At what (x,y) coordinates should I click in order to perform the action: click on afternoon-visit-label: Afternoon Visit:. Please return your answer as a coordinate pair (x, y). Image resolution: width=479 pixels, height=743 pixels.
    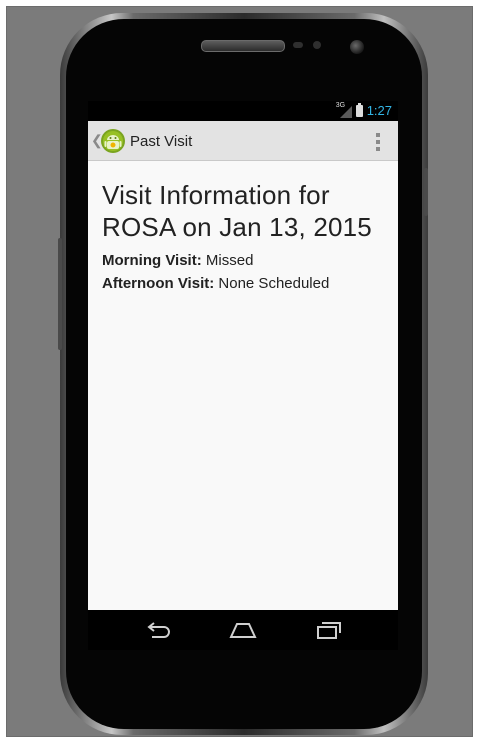
    Looking at the image, I should click on (158, 283).